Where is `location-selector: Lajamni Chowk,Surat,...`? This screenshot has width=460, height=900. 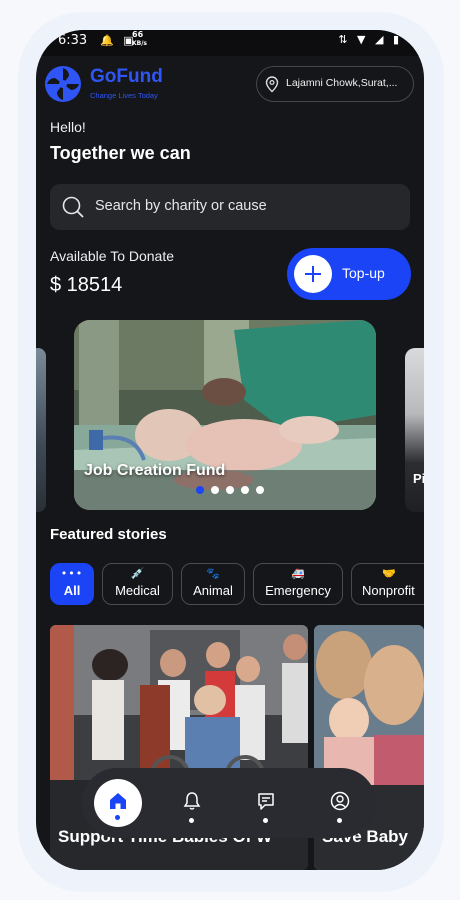 location-selector: Lajamni Chowk,Surat,... is located at coordinates (335, 84).